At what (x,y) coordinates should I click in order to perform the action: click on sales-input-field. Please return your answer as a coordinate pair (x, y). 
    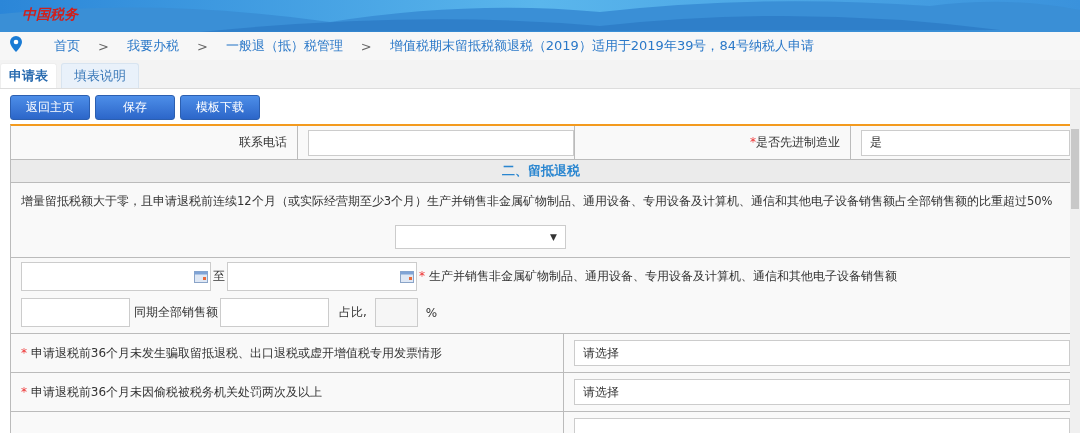
    Looking at the image, I should click on (75, 312).